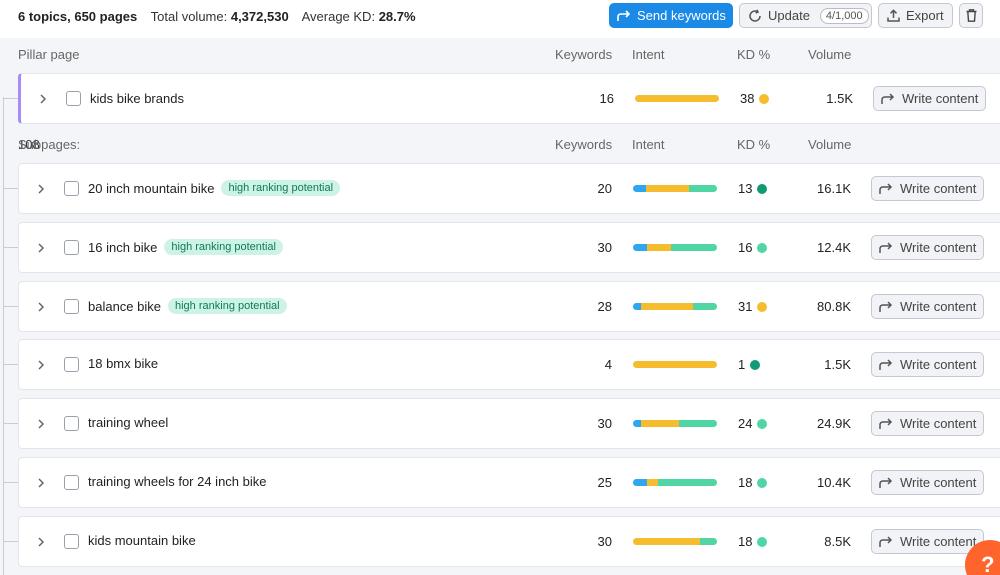 Image resolution: width=1000 pixels, height=575 pixels. What do you see at coordinates (837, 541) in the screenshot?
I see `volume-value: 8.5K` at bounding box center [837, 541].